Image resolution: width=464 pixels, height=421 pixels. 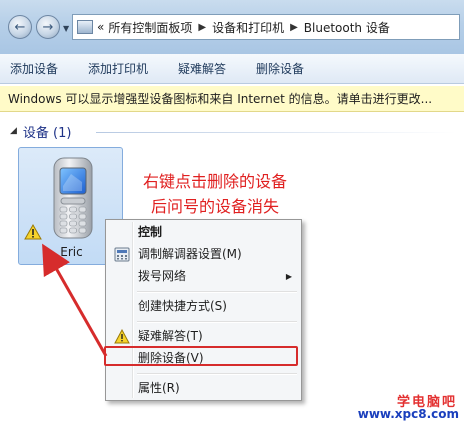 I want to click on watermark: 学电脑吧 www.xpc8.com, so click(x=404, y=408).